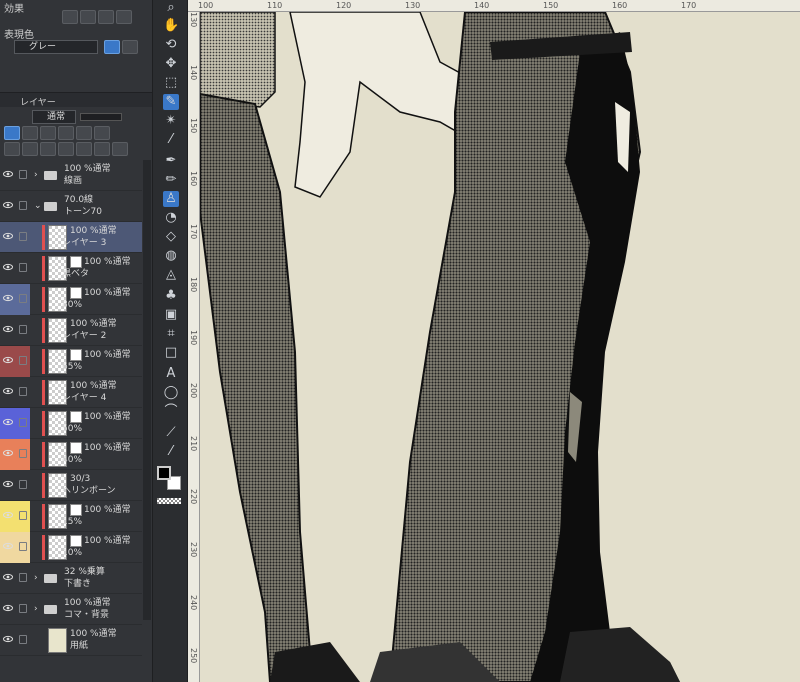 Image resolution: width=800 pixels, height=682 pixels. What do you see at coordinates (171, 161) in the screenshot?
I see `pen-icon: ✒` at bounding box center [171, 161].